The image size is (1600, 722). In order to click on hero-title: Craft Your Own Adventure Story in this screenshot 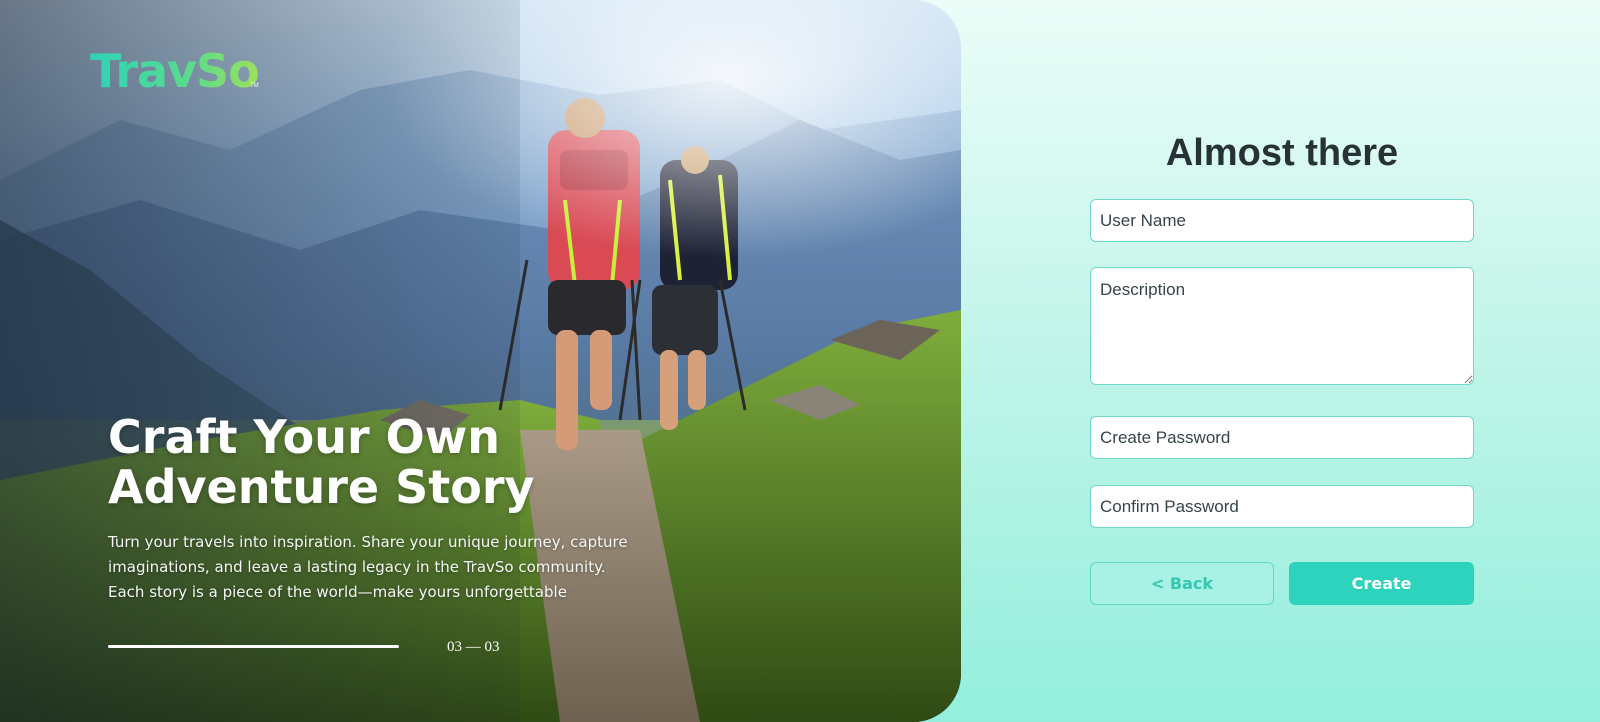, I will do `click(388, 462)`.